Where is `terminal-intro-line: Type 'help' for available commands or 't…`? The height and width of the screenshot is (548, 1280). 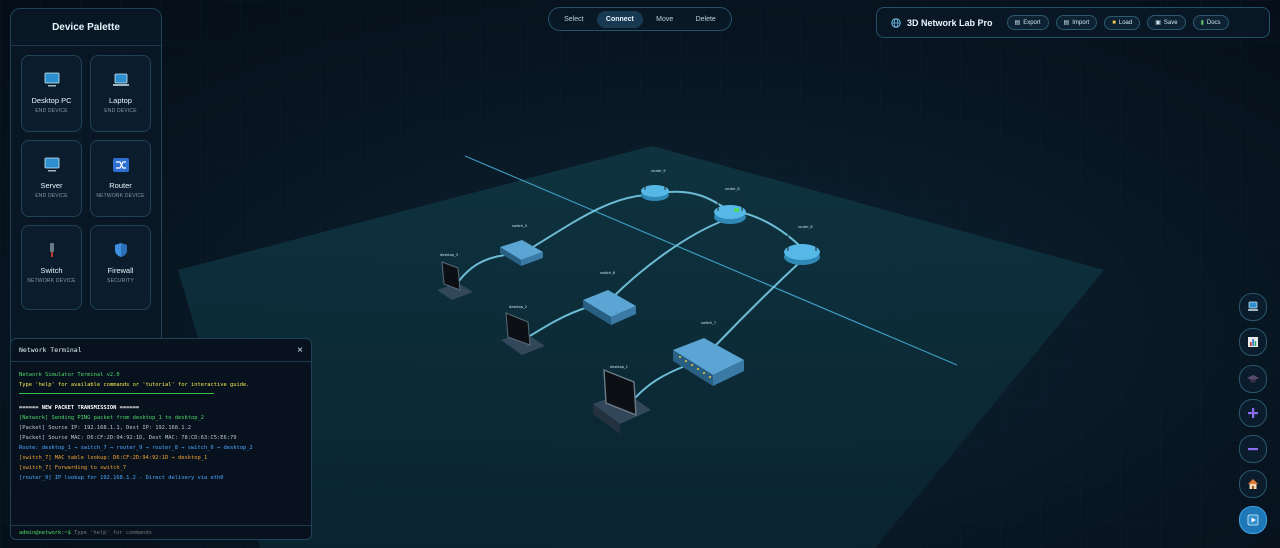
terminal-intro-line: Type 'help' for available commands or 't… is located at coordinates (134, 385).